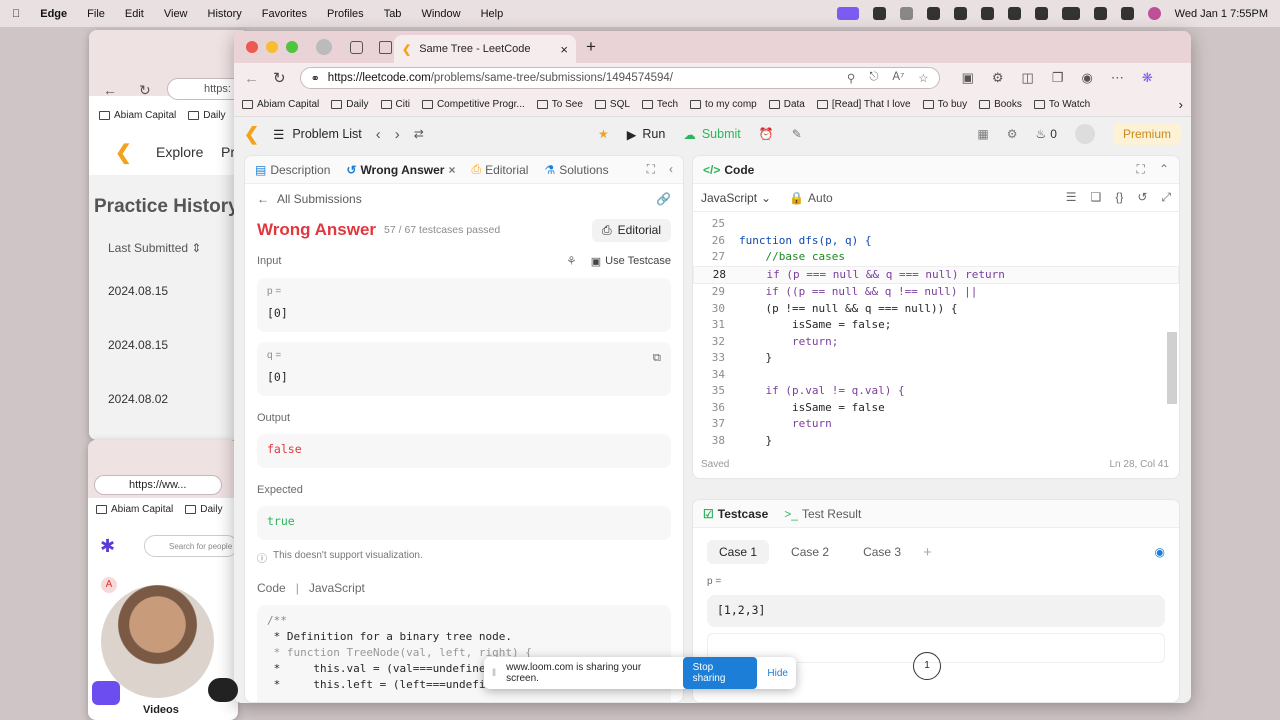 The image size is (1280, 720). Describe the element at coordinates (1160, 552) in the screenshot. I see `eye-icon: ◉` at that location.